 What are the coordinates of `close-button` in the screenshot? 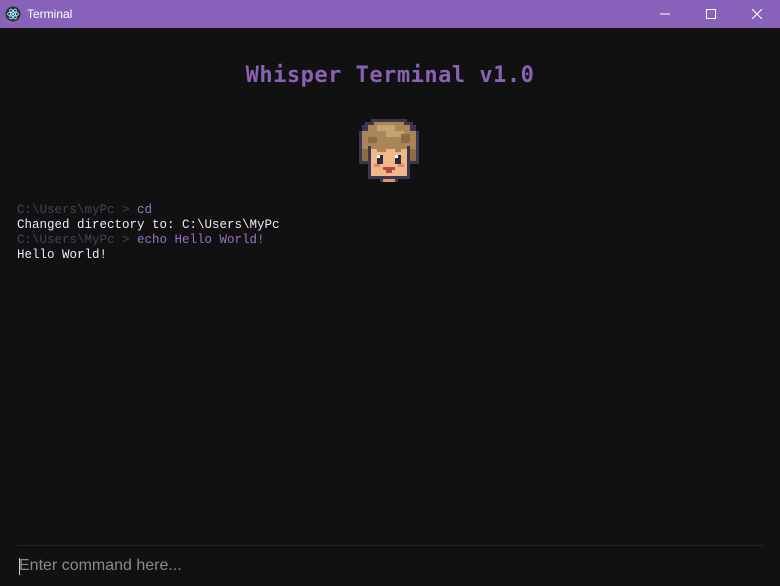 It's located at (757, 14).